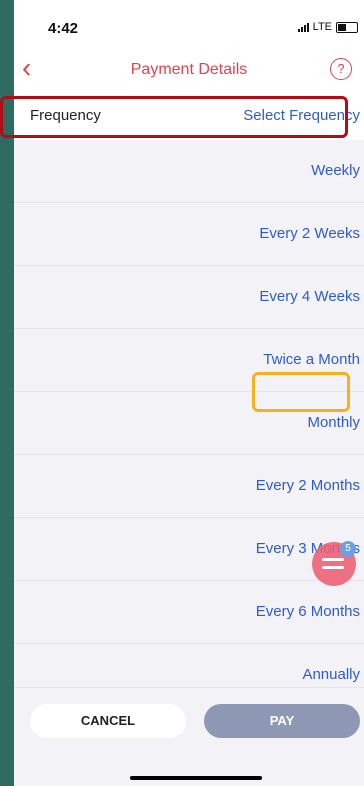 The image size is (364, 786). I want to click on option-weekly: Weekly, so click(189, 171).